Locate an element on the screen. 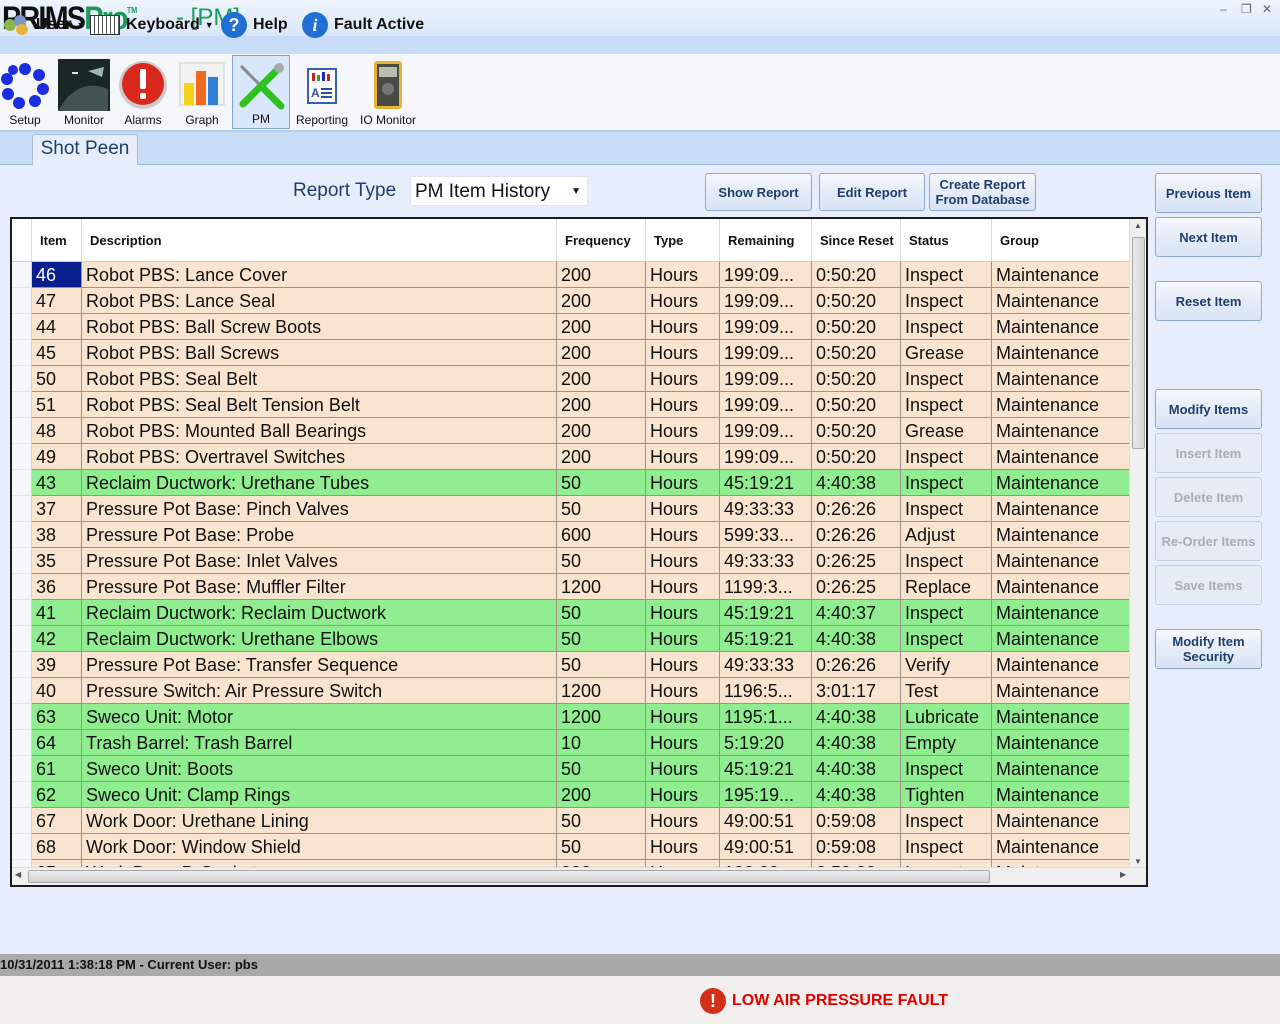  cell-item: 42 is located at coordinates (57, 639).